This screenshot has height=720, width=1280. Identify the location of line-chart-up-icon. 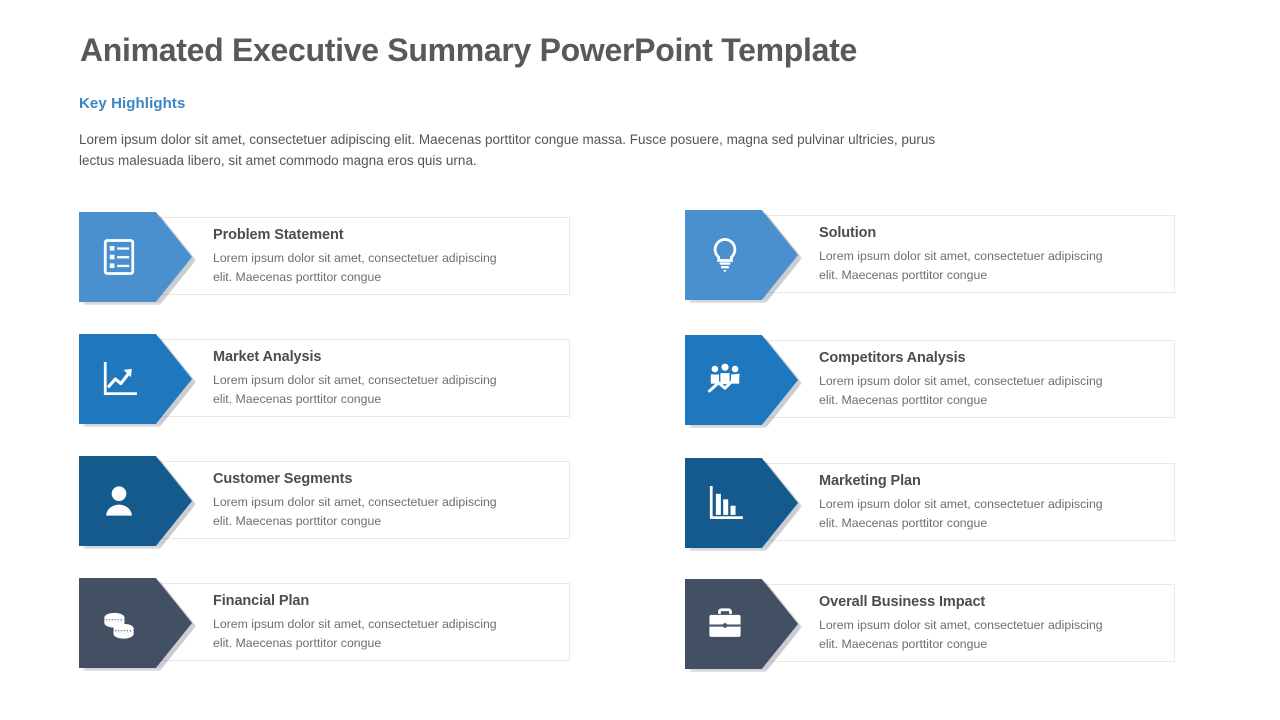
(119, 379).